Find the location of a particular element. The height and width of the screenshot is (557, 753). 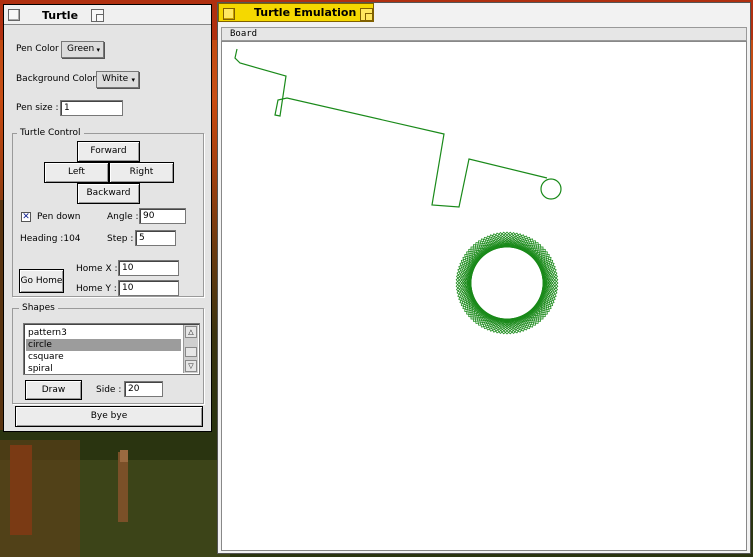

list-item: csquare is located at coordinates (103, 357).